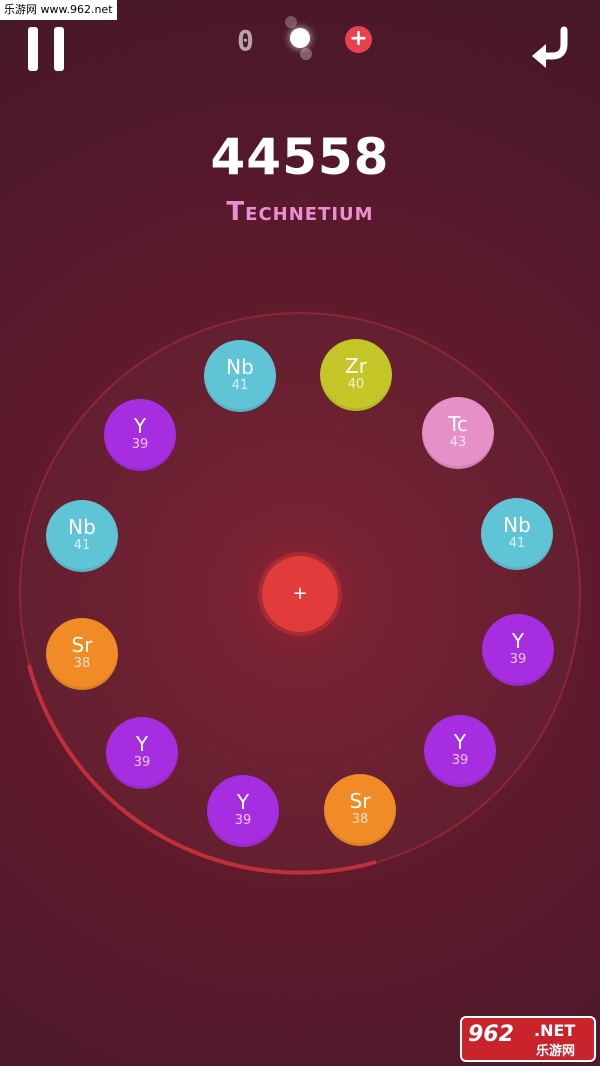  I want to click on atom-symbol: Zr, so click(356, 366).